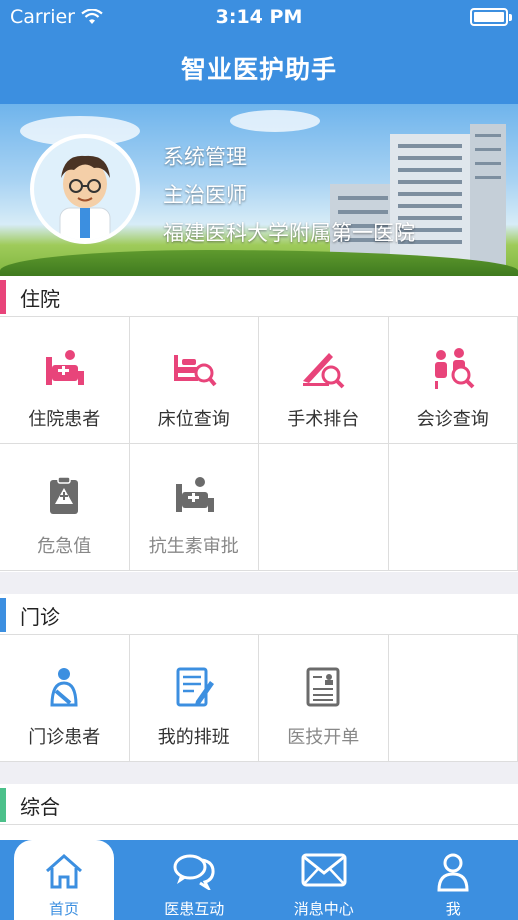 The image size is (518, 920). What do you see at coordinates (259, 614) in the screenshot?
I see `section-outpatient-header: 门诊` at bounding box center [259, 614].